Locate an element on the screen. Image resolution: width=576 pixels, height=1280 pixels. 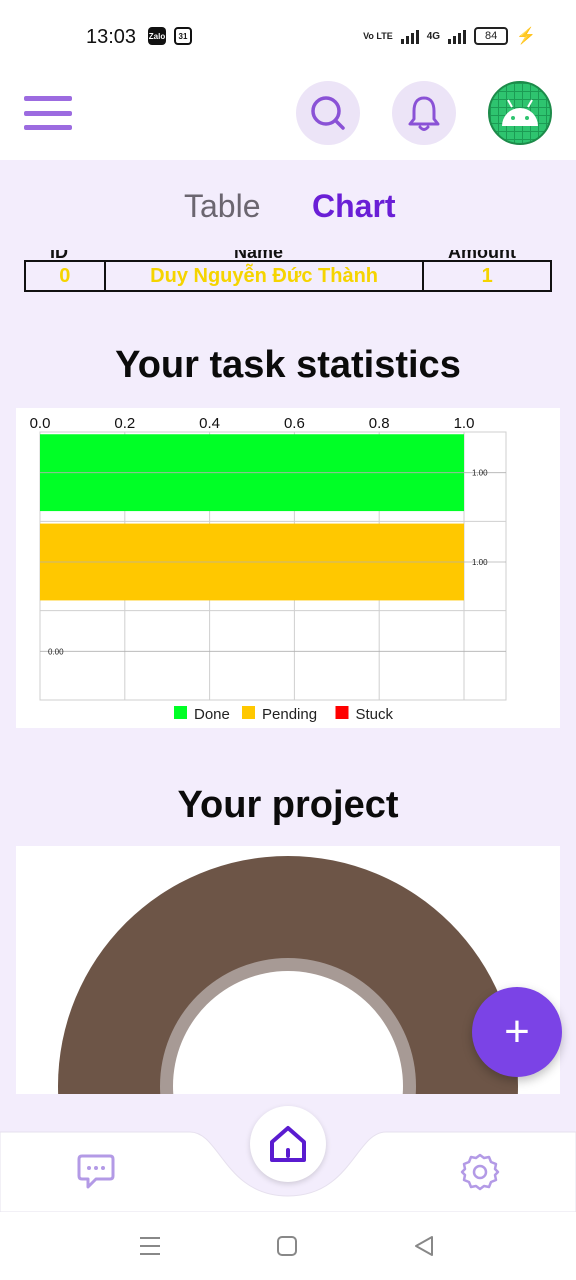
plus-icon: + is located at coordinates (517, 1031).